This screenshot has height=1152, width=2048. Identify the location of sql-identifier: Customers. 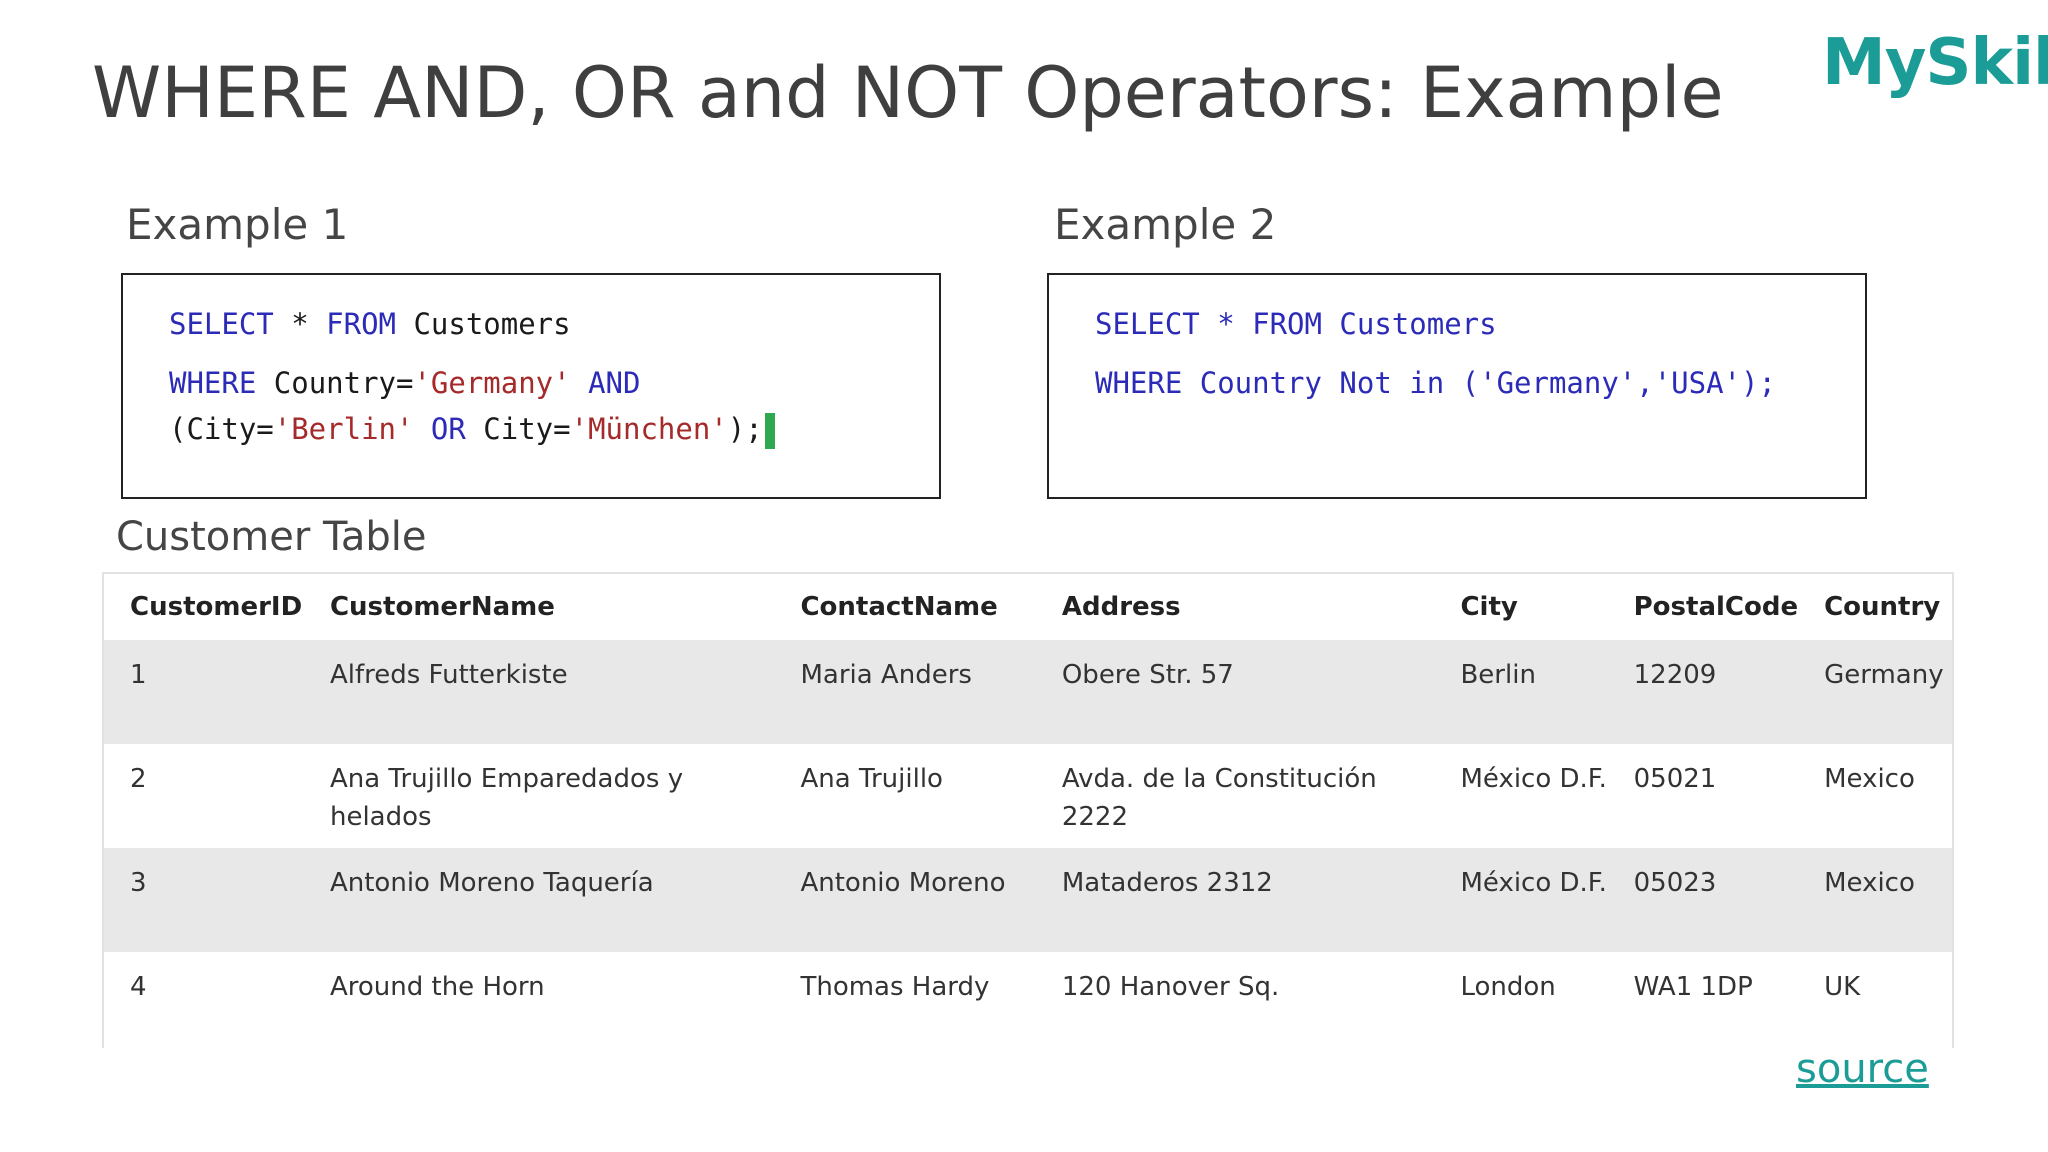
(483, 324).